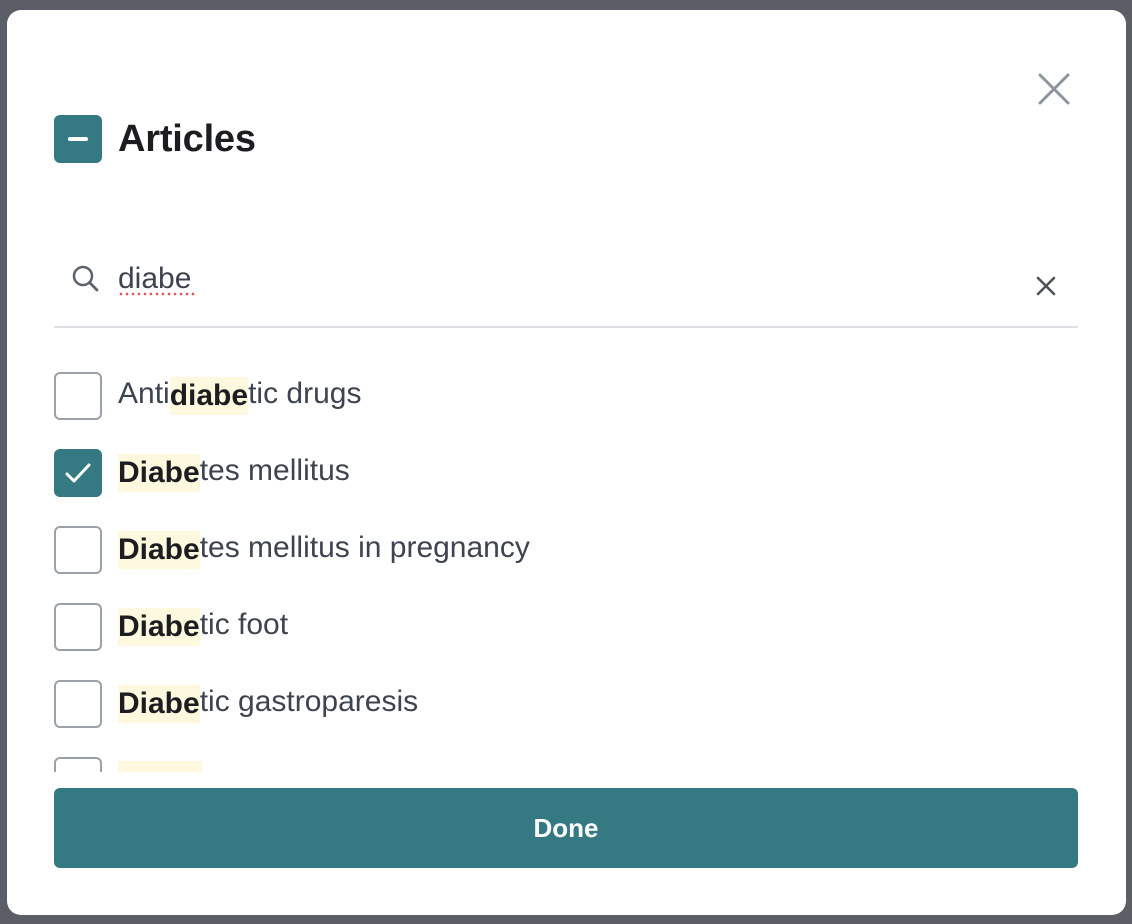  I want to click on label-match, so click(160, 766).